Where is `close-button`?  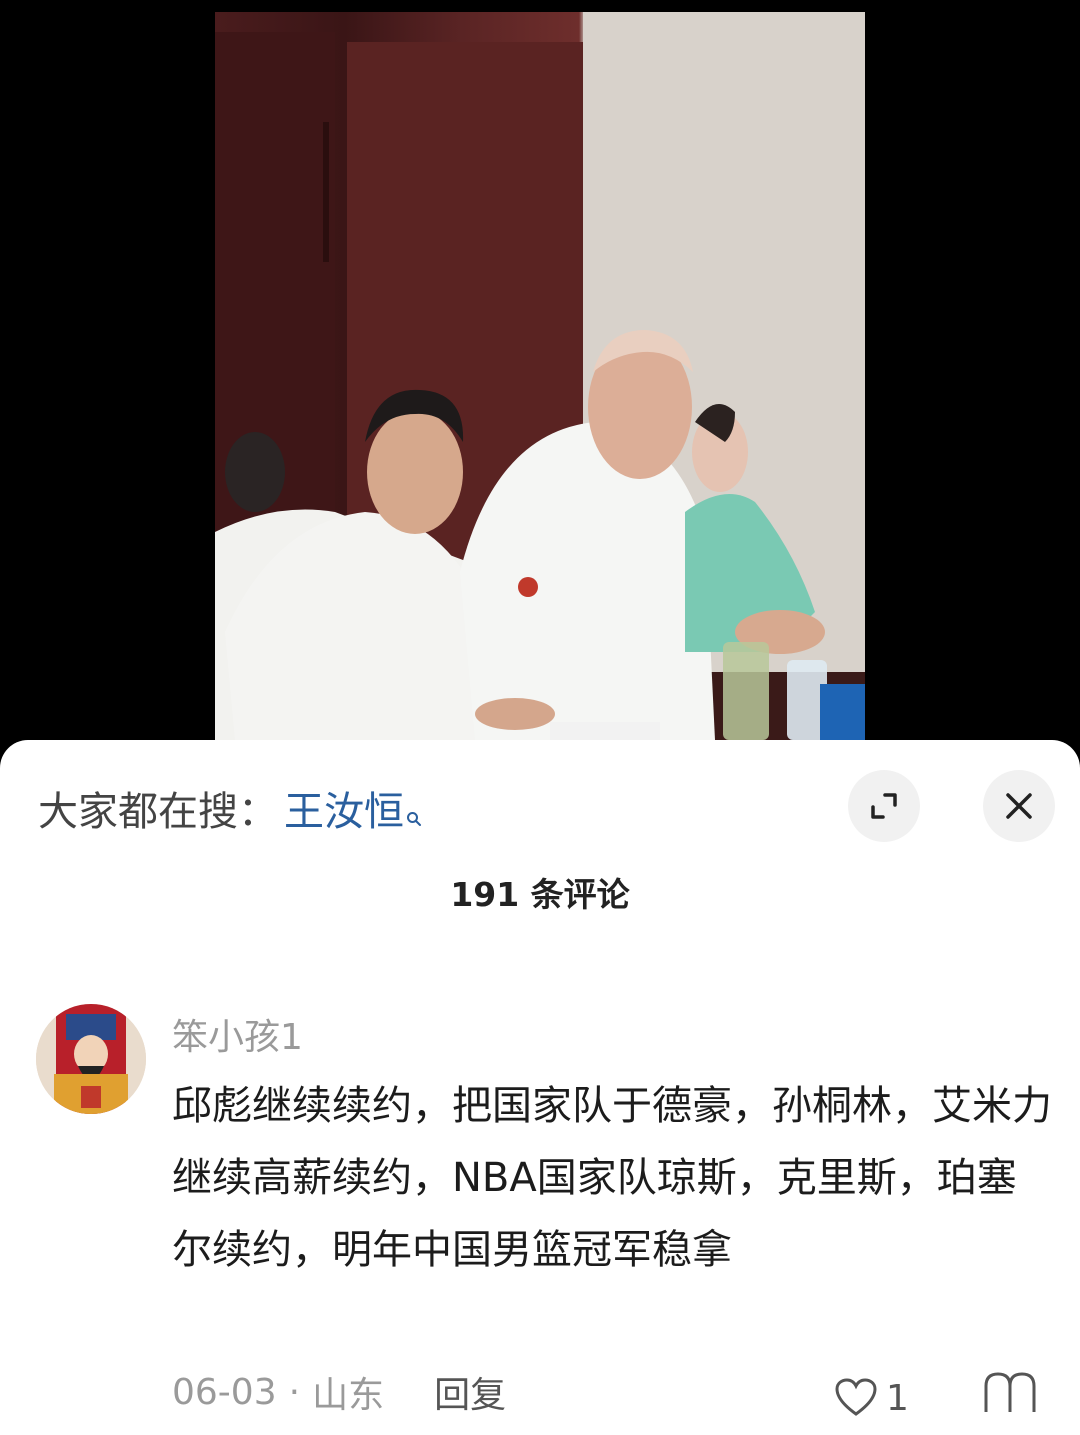
close-button is located at coordinates (1019, 806).